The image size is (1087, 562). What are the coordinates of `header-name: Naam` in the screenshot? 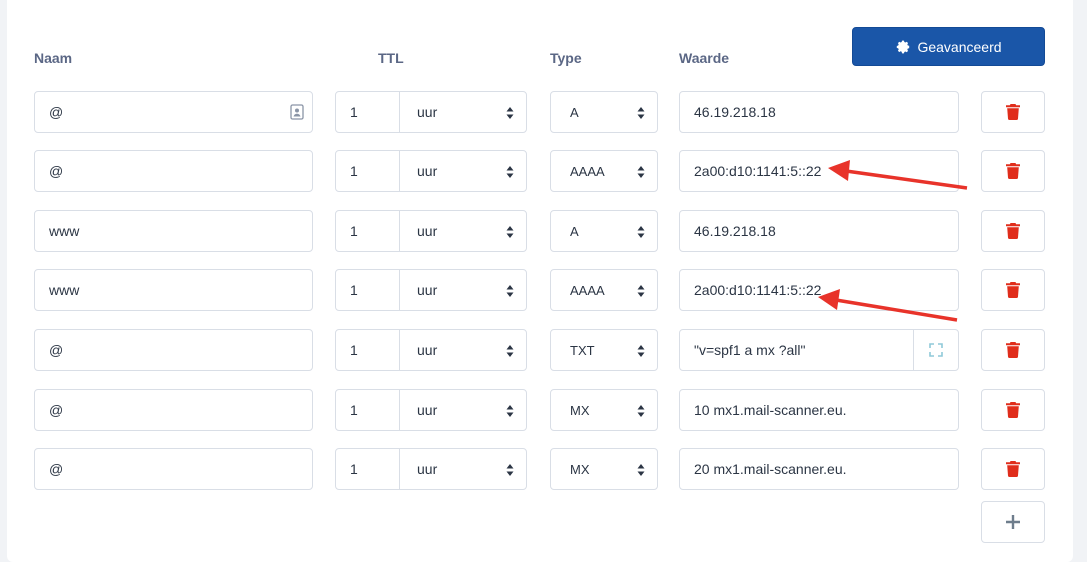 It's located at (53, 58).